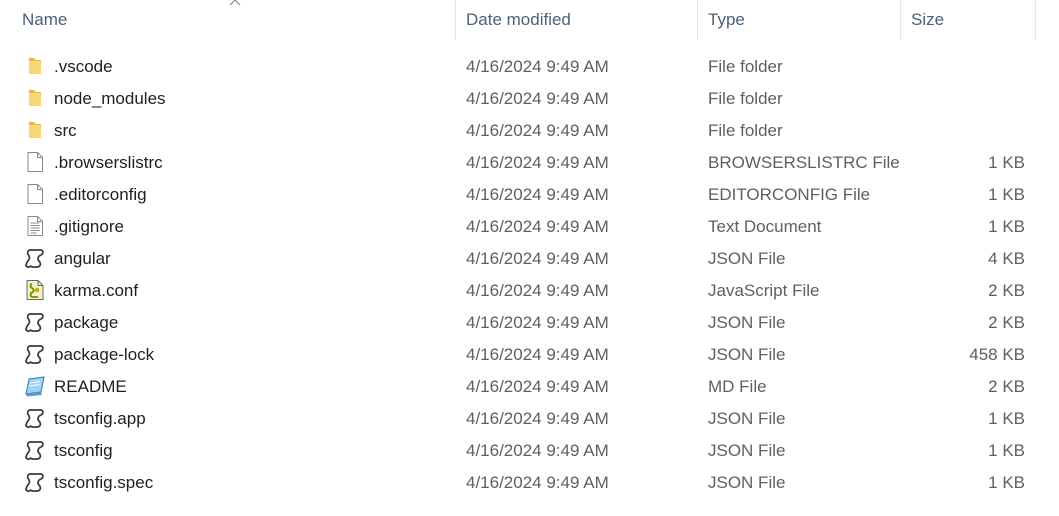  I want to click on file-name: tsconfig.app, so click(100, 418).